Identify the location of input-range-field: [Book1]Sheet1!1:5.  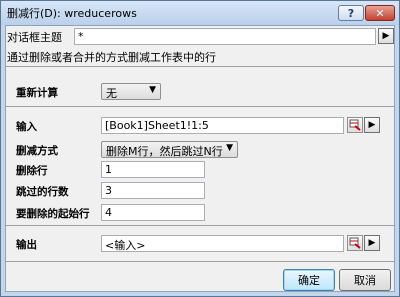
(222, 125).